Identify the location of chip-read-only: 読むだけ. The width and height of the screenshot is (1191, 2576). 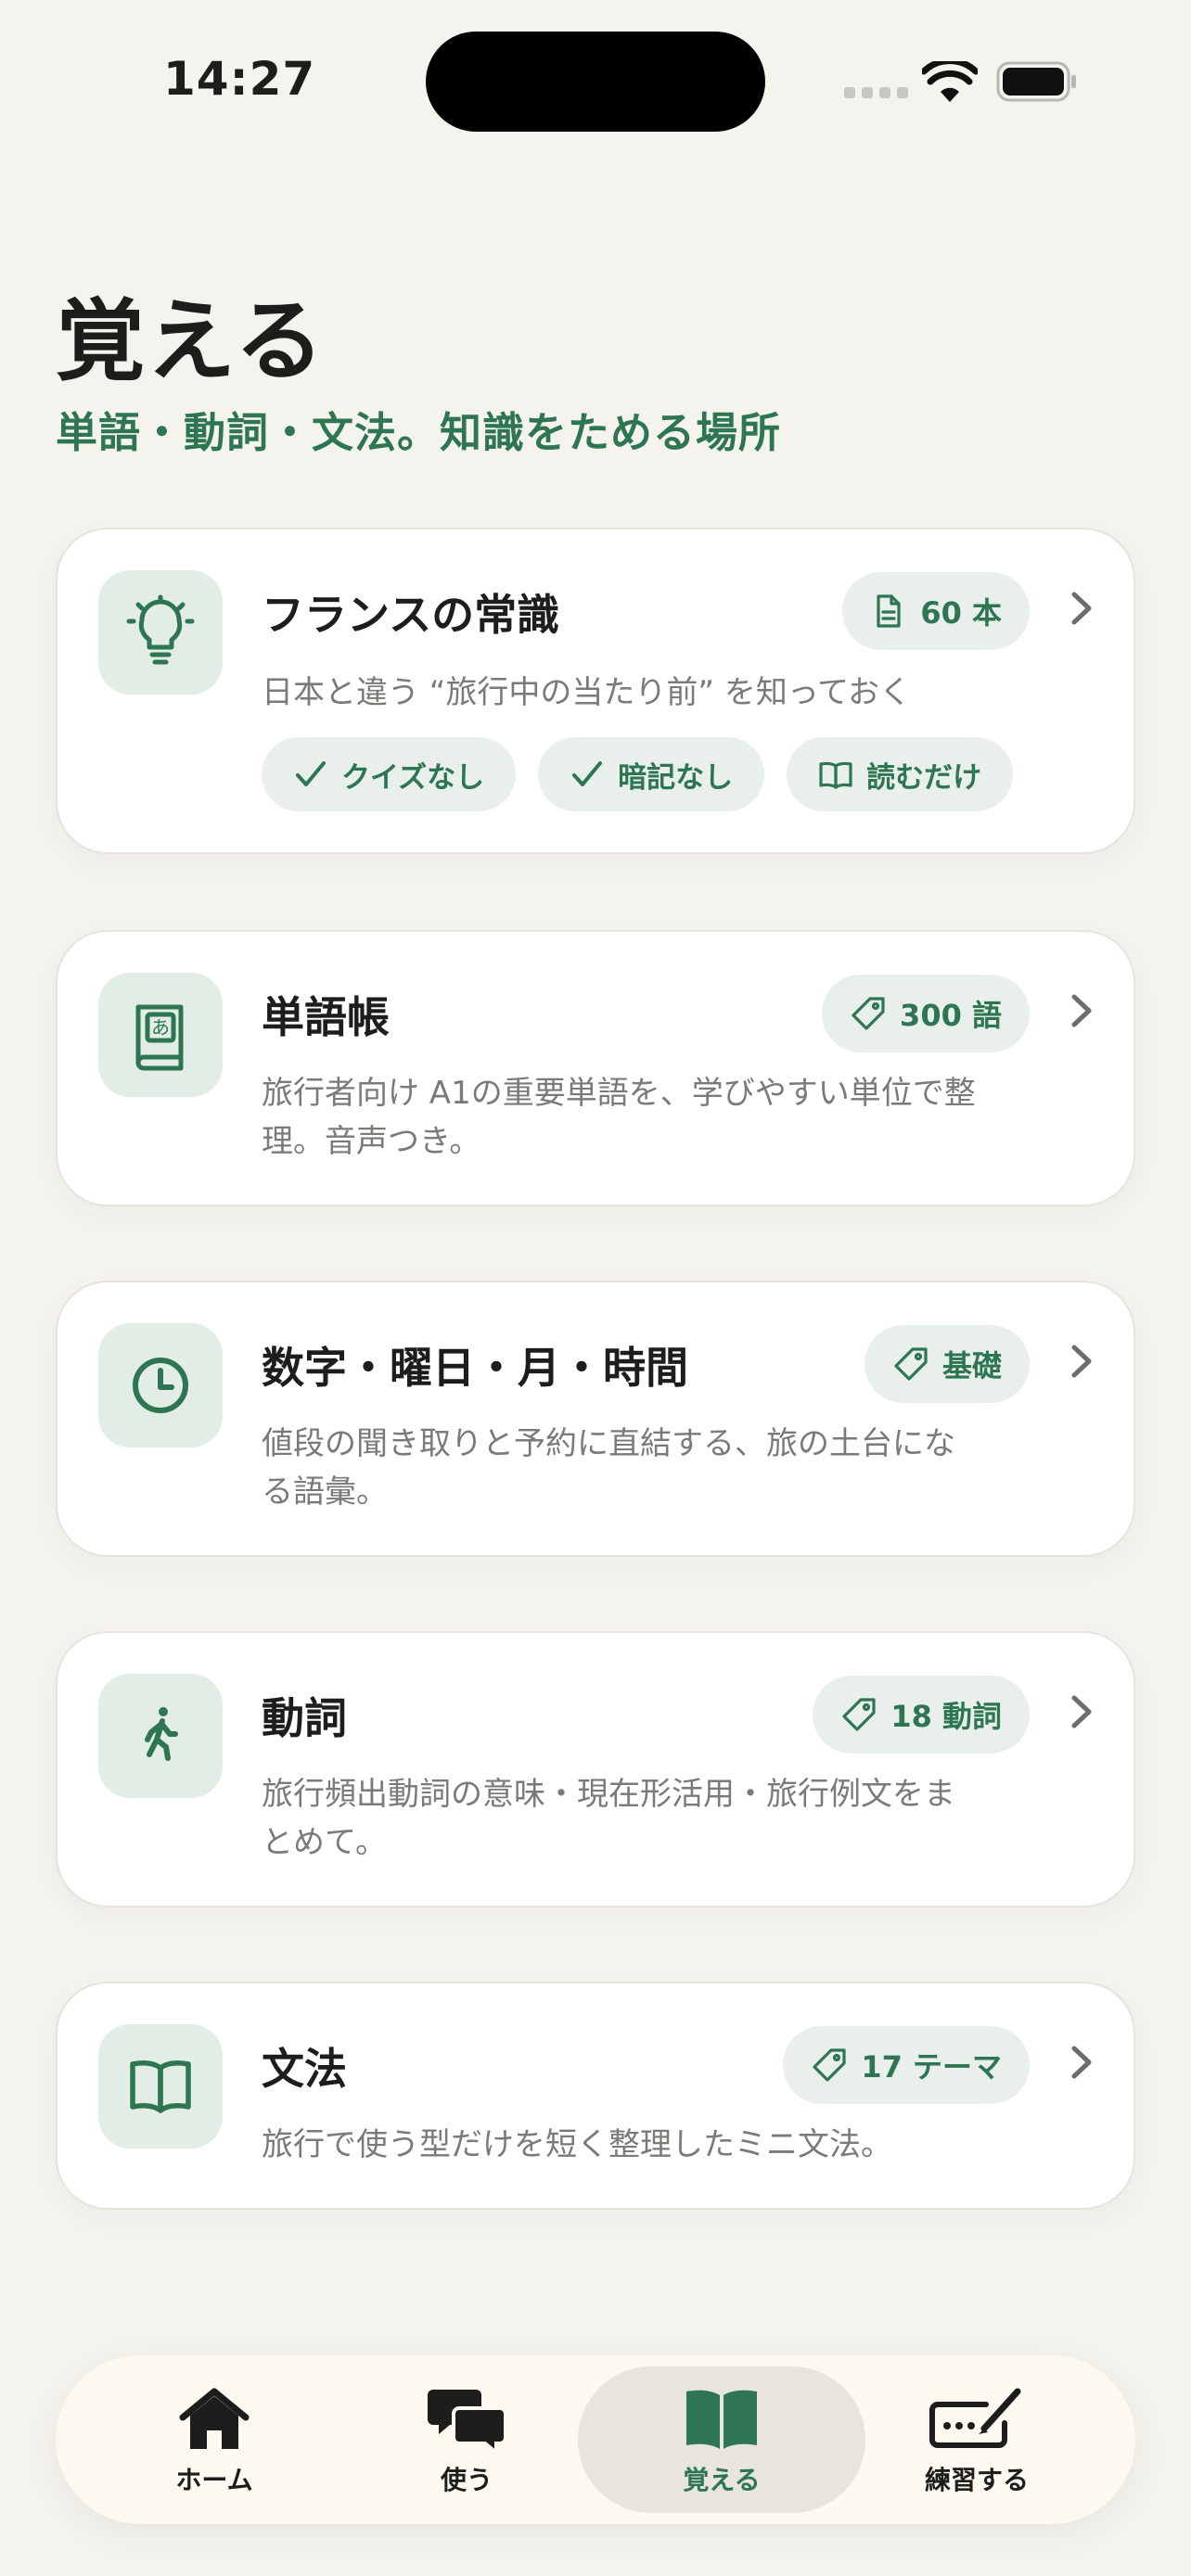
(900, 774).